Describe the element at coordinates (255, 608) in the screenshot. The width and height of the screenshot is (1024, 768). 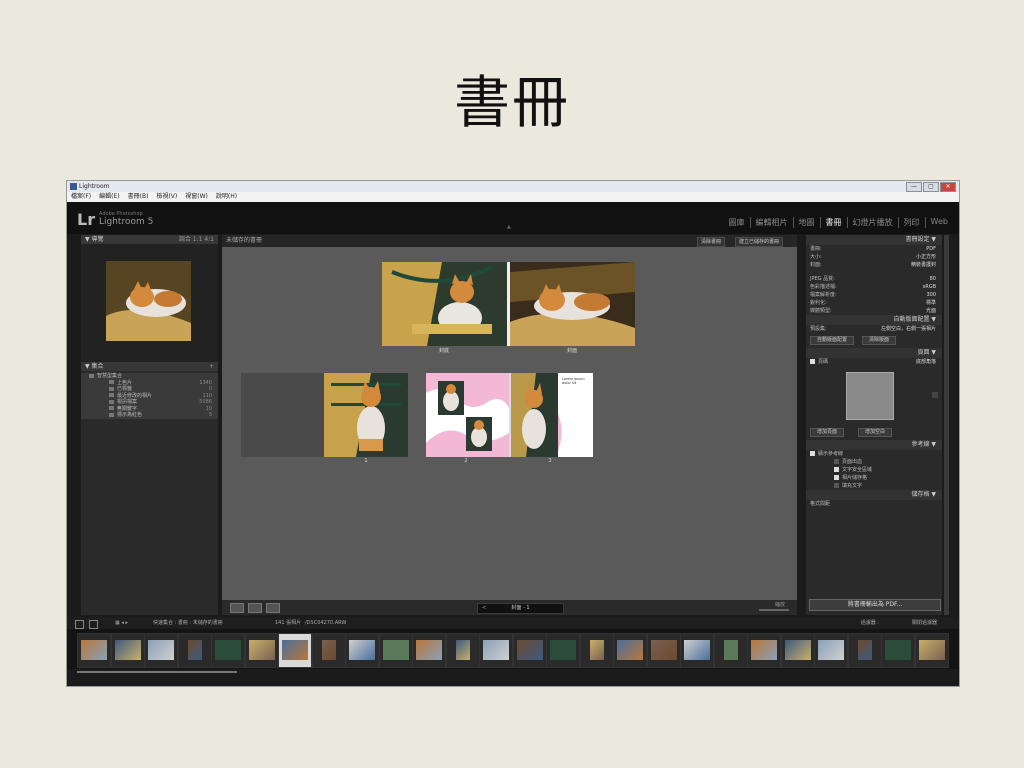
I see `spread-view-button` at that location.